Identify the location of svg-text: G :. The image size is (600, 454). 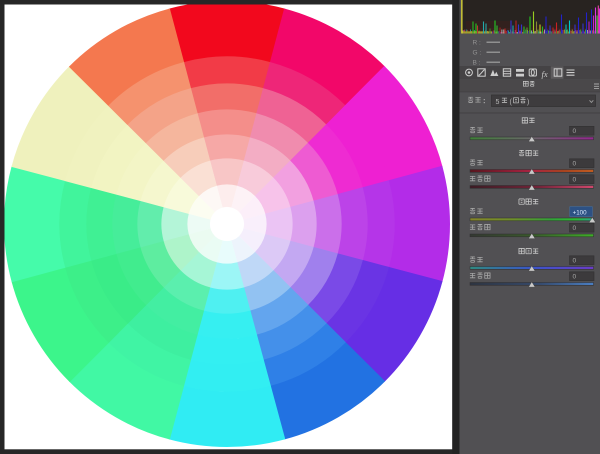
(477, 53).